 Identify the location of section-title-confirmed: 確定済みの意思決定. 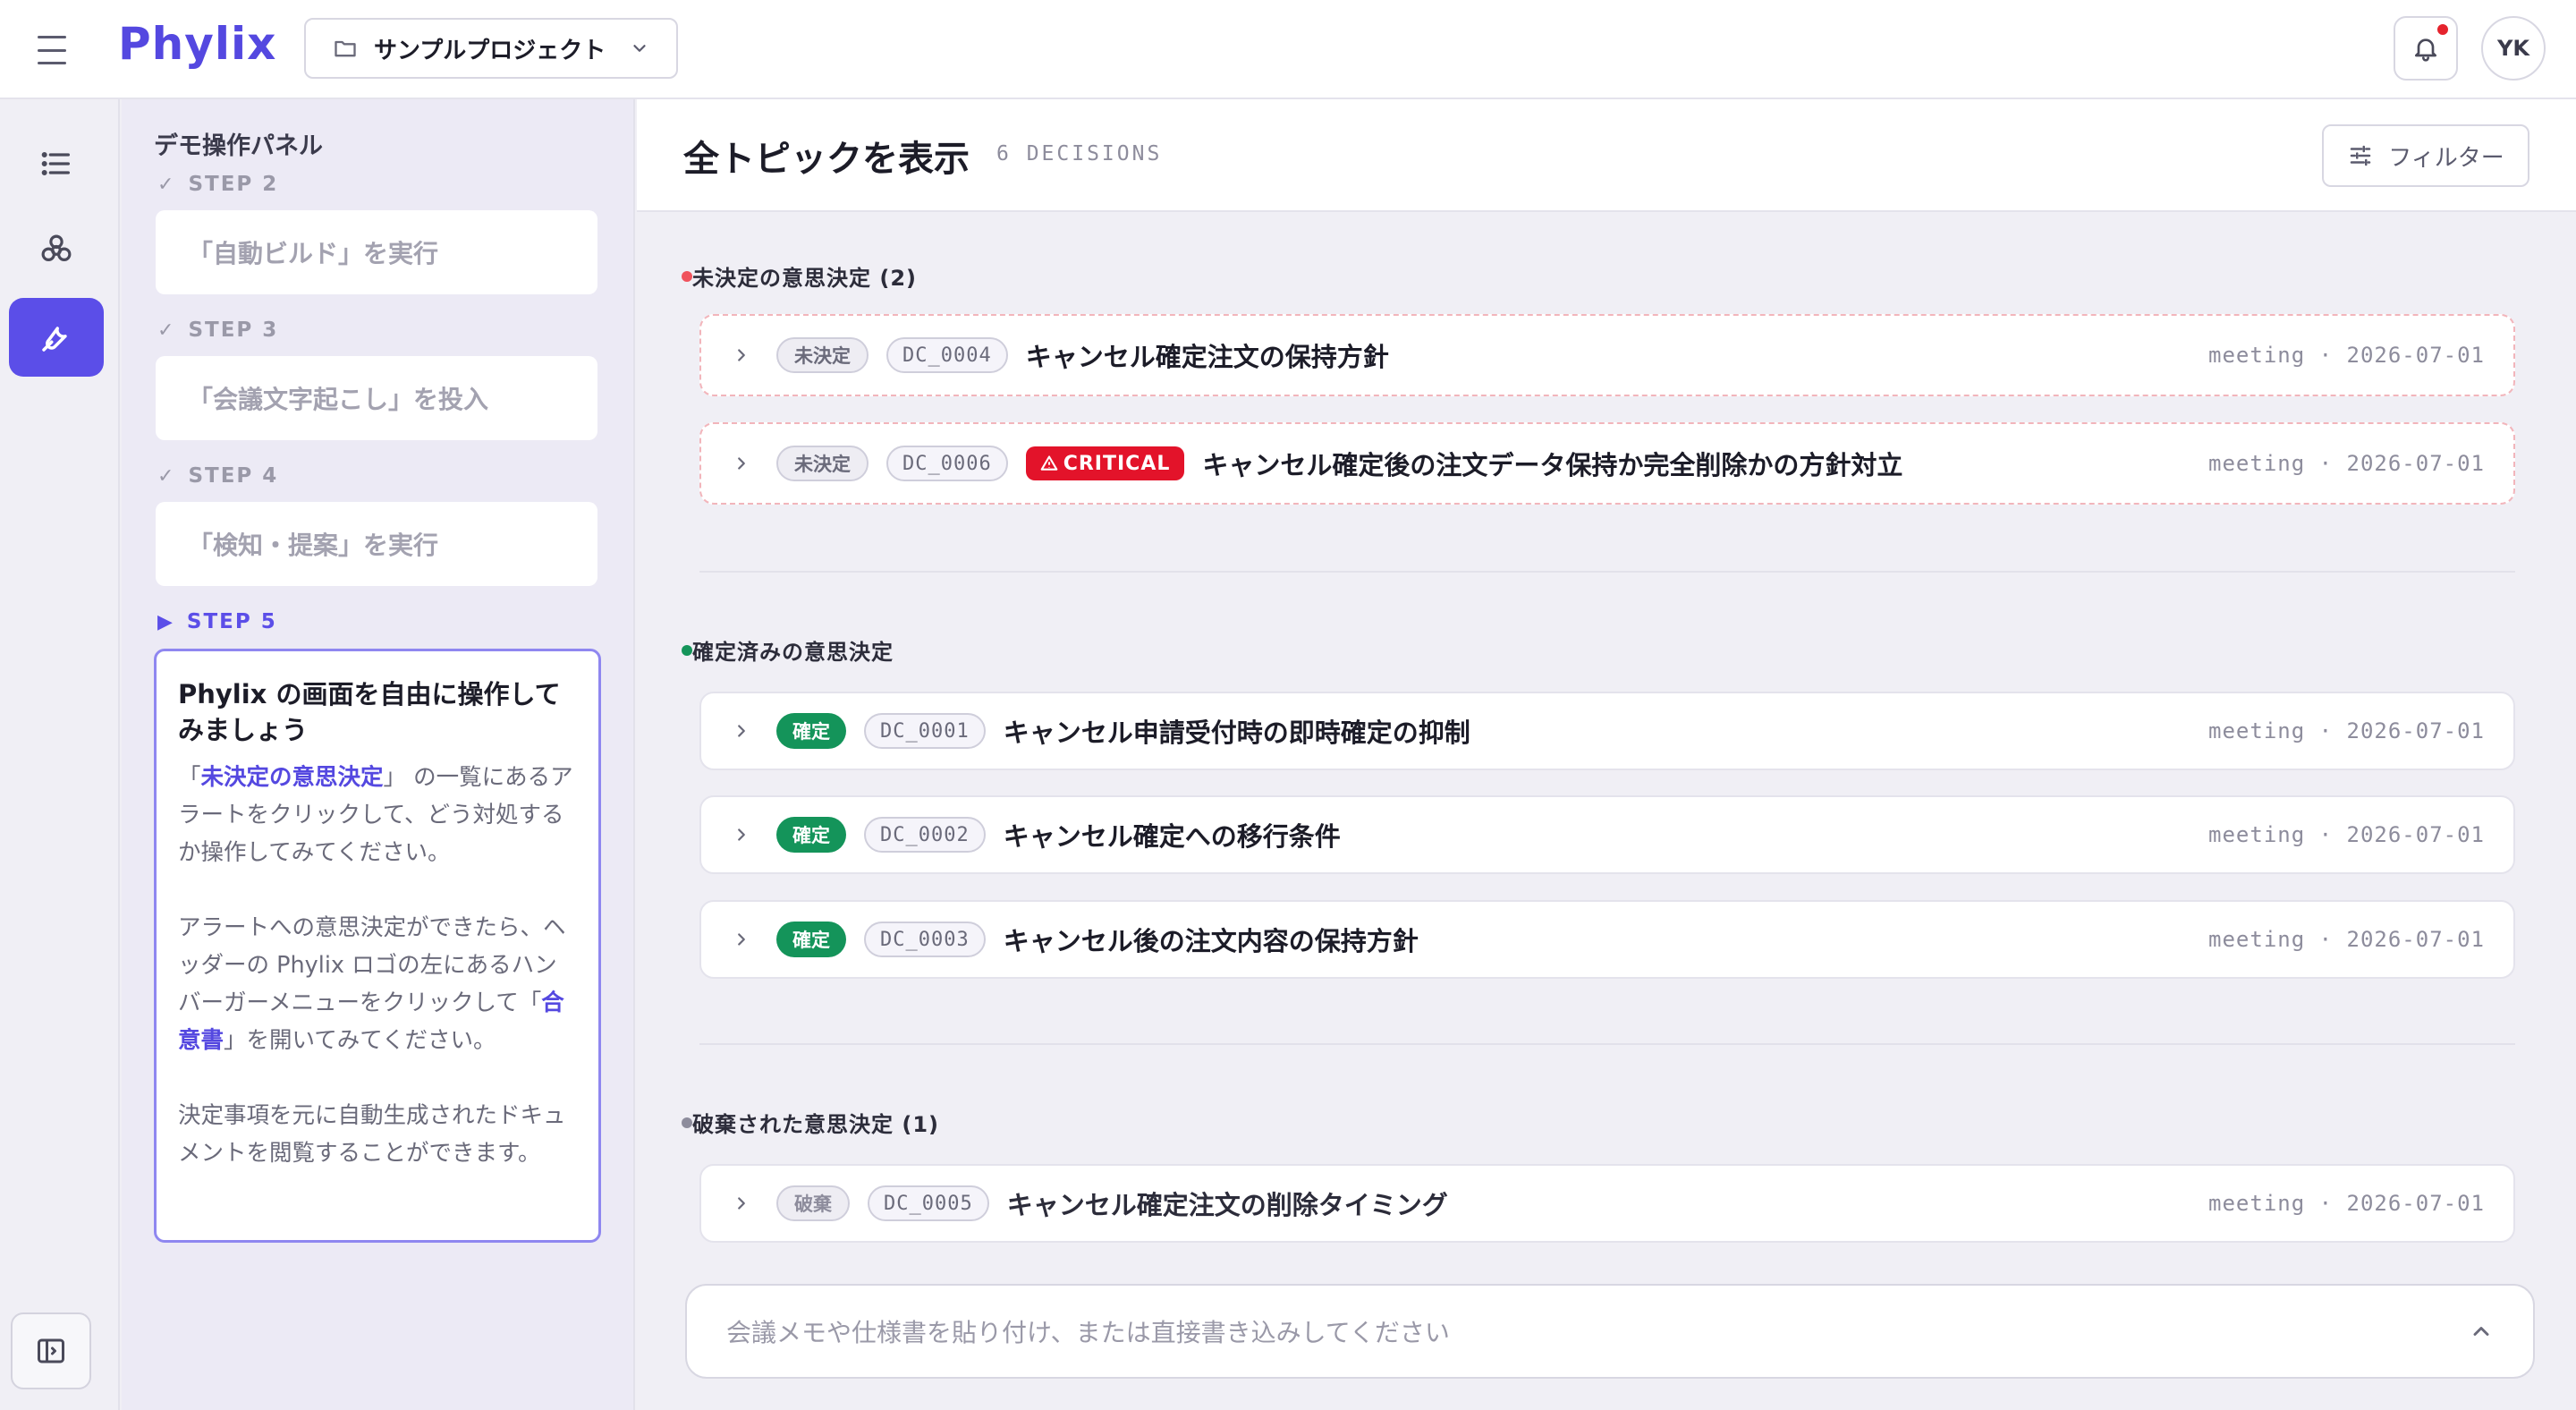
(788, 650).